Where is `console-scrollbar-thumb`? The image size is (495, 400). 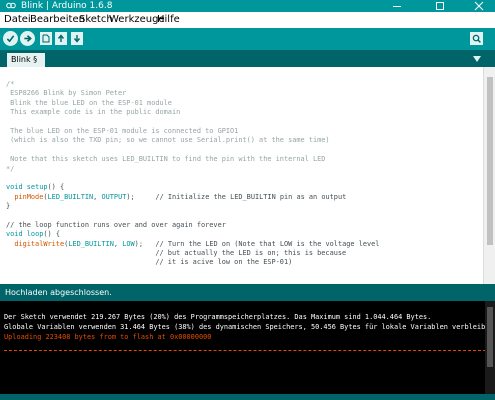
console-scrollbar-thumb is located at coordinates (490, 337).